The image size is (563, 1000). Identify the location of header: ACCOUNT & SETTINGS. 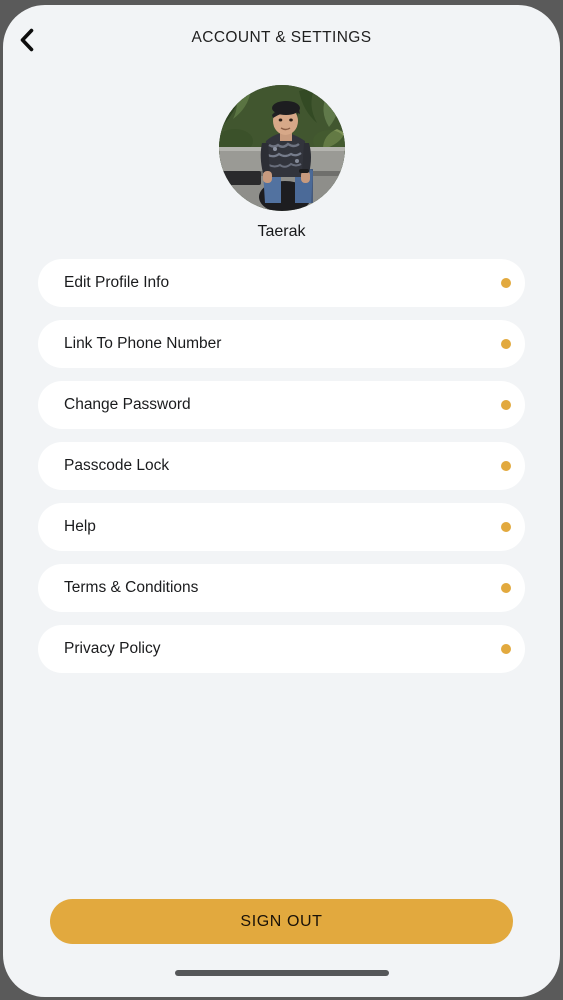
(281, 37).